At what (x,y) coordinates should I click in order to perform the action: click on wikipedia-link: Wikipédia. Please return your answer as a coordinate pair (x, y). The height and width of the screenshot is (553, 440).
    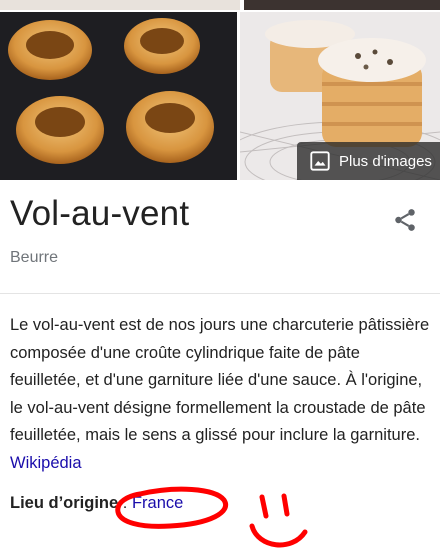
    Looking at the image, I should click on (46, 463).